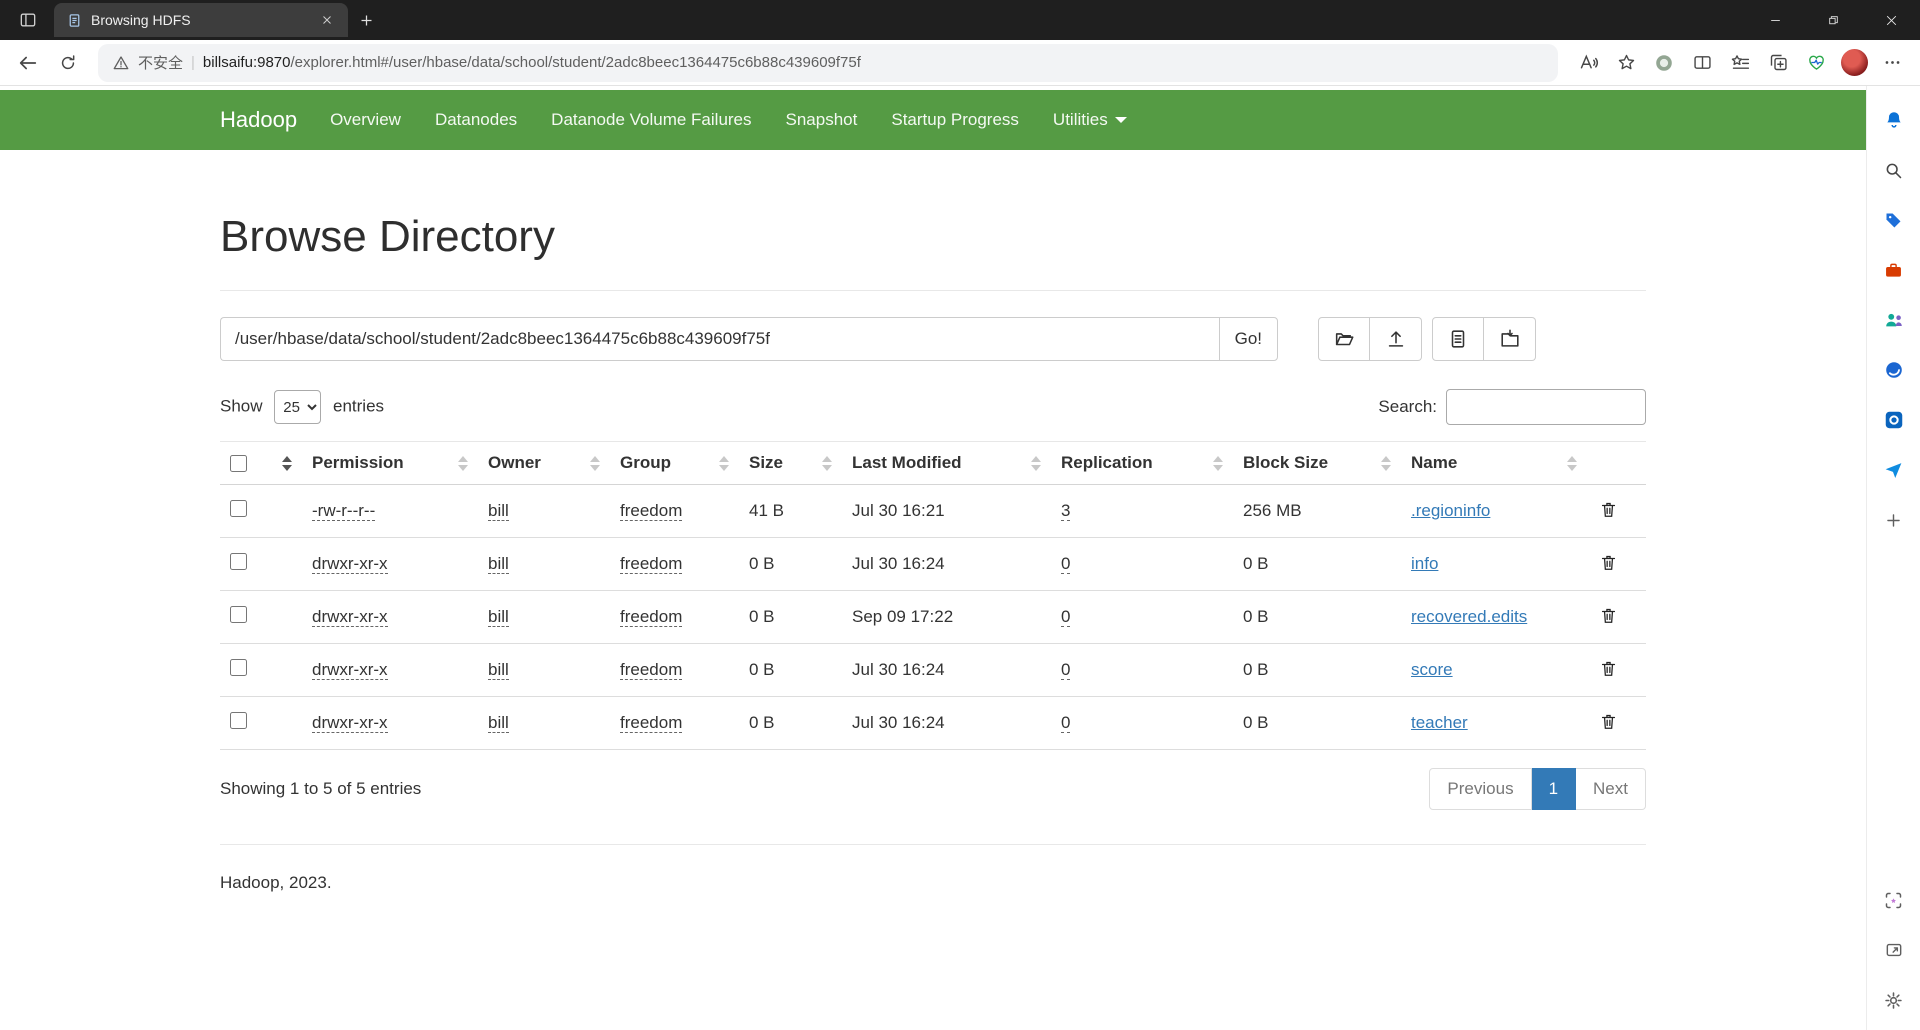 The image size is (1920, 1030). What do you see at coordinates (68, 63) in the screenshot?
I see `refresh-button` at bounding box center [68, 63].